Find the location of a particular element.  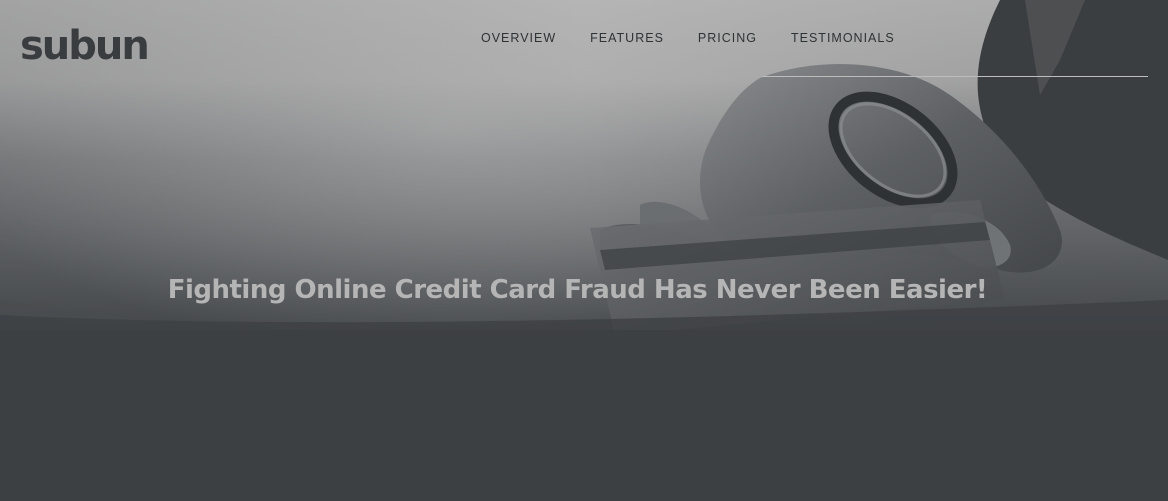

brand-logo: subun is located at coordinates (85, 46).